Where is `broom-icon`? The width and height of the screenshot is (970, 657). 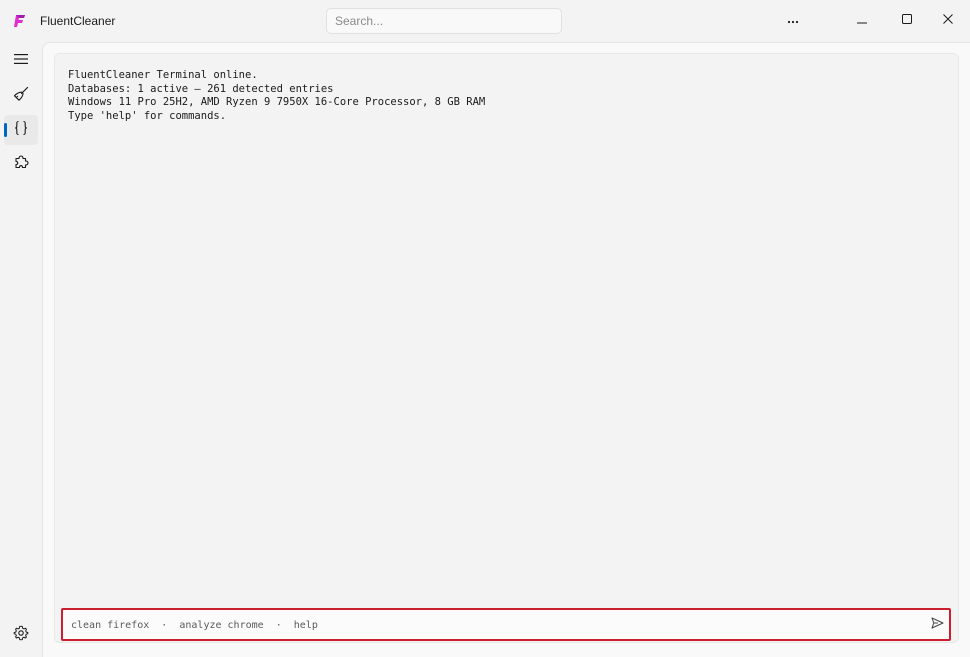 broom-icon is located at coordinates (21, 96).